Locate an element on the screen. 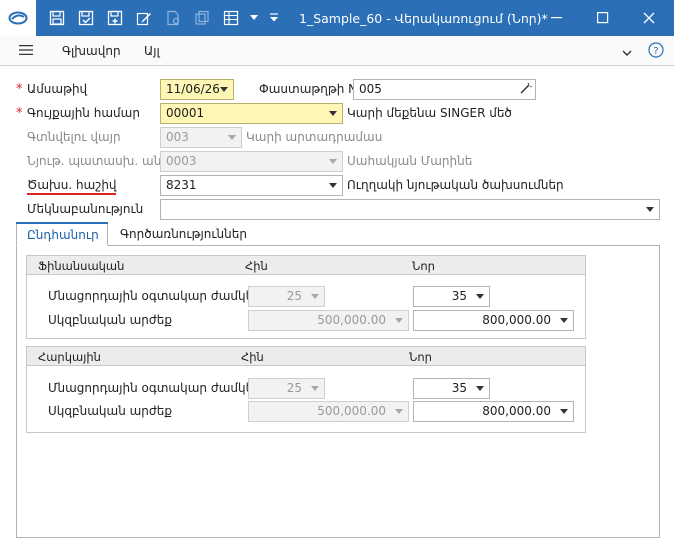  collapse-ribbon-icon is located at coordinates (627, 53).